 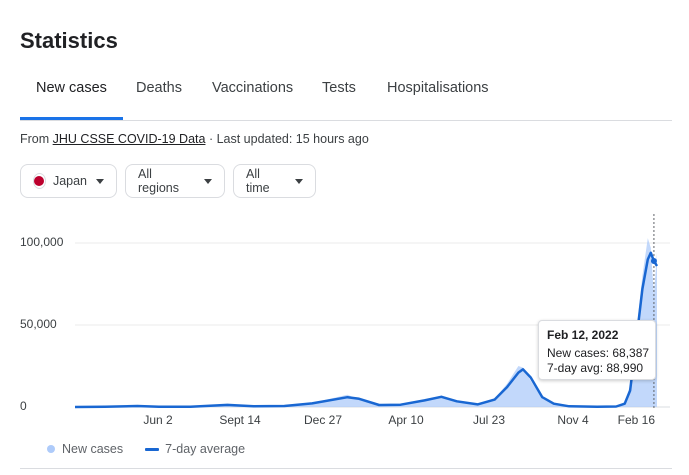 I want to click on legend-new-cases: New cases, so click(x=93, y=449).